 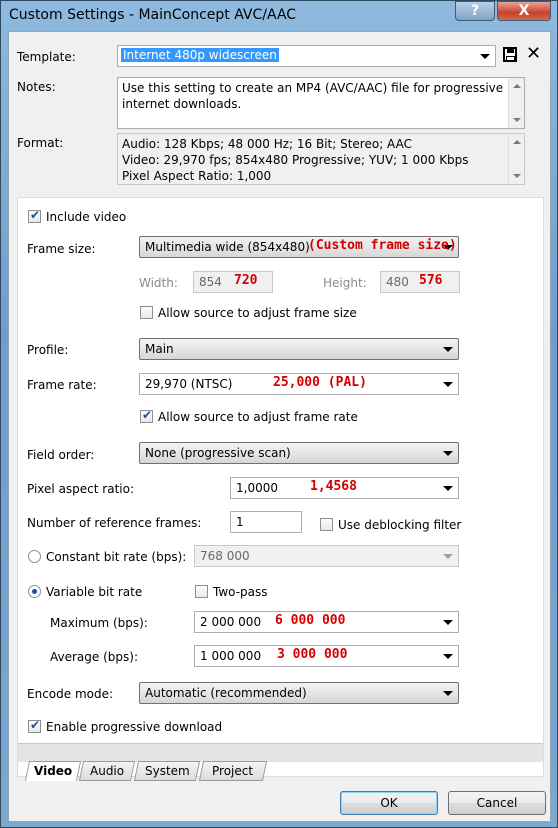 I want to click on frame-rate-value: 29,970 (NTSC), so click(x=188, y=384).